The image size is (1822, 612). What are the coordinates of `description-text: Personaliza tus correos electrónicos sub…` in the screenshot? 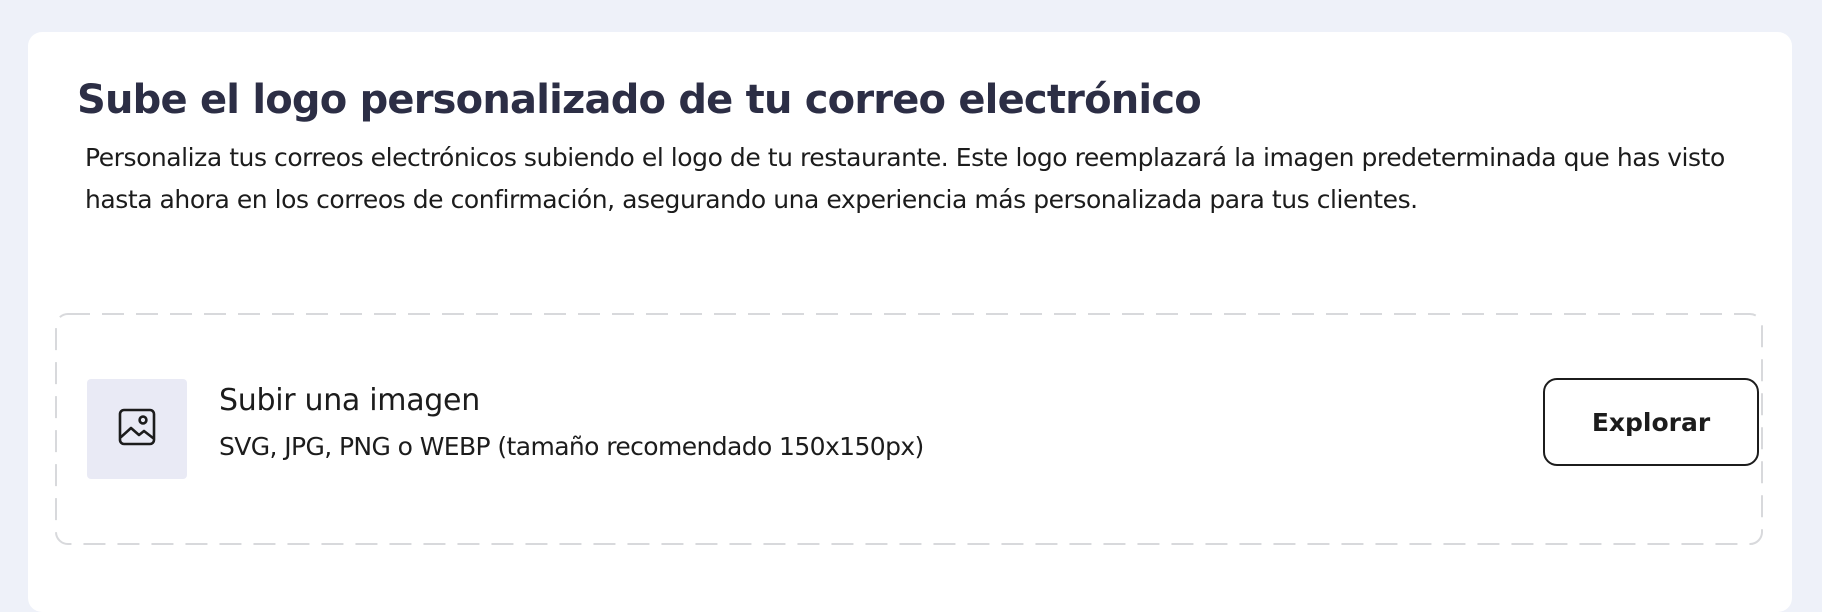 It's located at (905, 178).